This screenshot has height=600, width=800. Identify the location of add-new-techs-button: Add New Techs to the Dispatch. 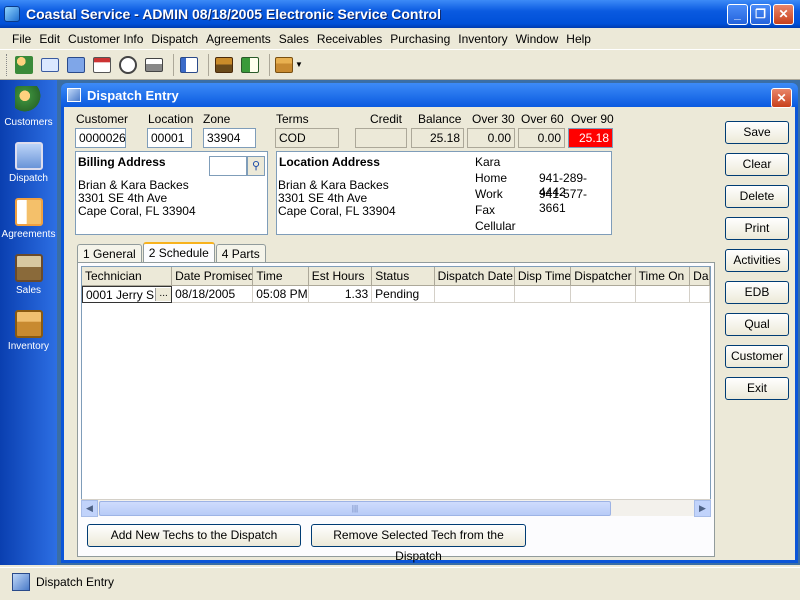
(194, 535).